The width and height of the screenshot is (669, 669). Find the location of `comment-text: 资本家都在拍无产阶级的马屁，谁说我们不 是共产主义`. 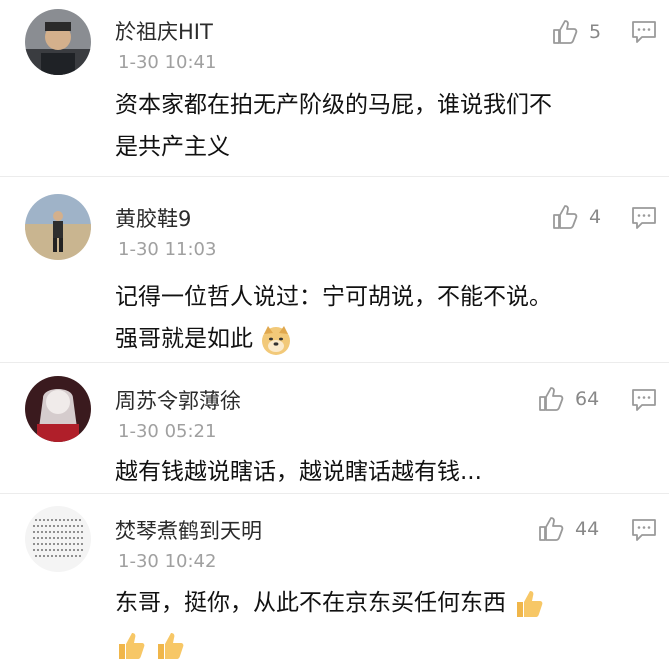

comment-text: 资本家都在拍无产阶级的马屁，谁说我们不 是共产主义 is located at coordinates (380, 126).